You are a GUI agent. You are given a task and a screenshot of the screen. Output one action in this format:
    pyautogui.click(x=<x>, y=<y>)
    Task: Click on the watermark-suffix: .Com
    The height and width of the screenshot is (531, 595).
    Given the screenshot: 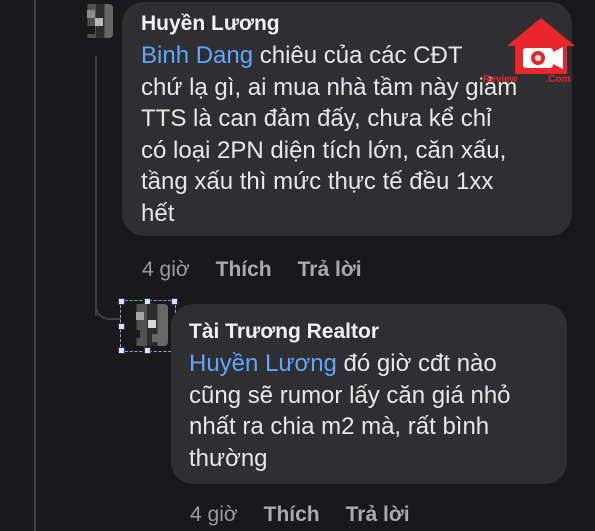 What is the action you would take?
    pyautogui.click(x=558, y=79)
    